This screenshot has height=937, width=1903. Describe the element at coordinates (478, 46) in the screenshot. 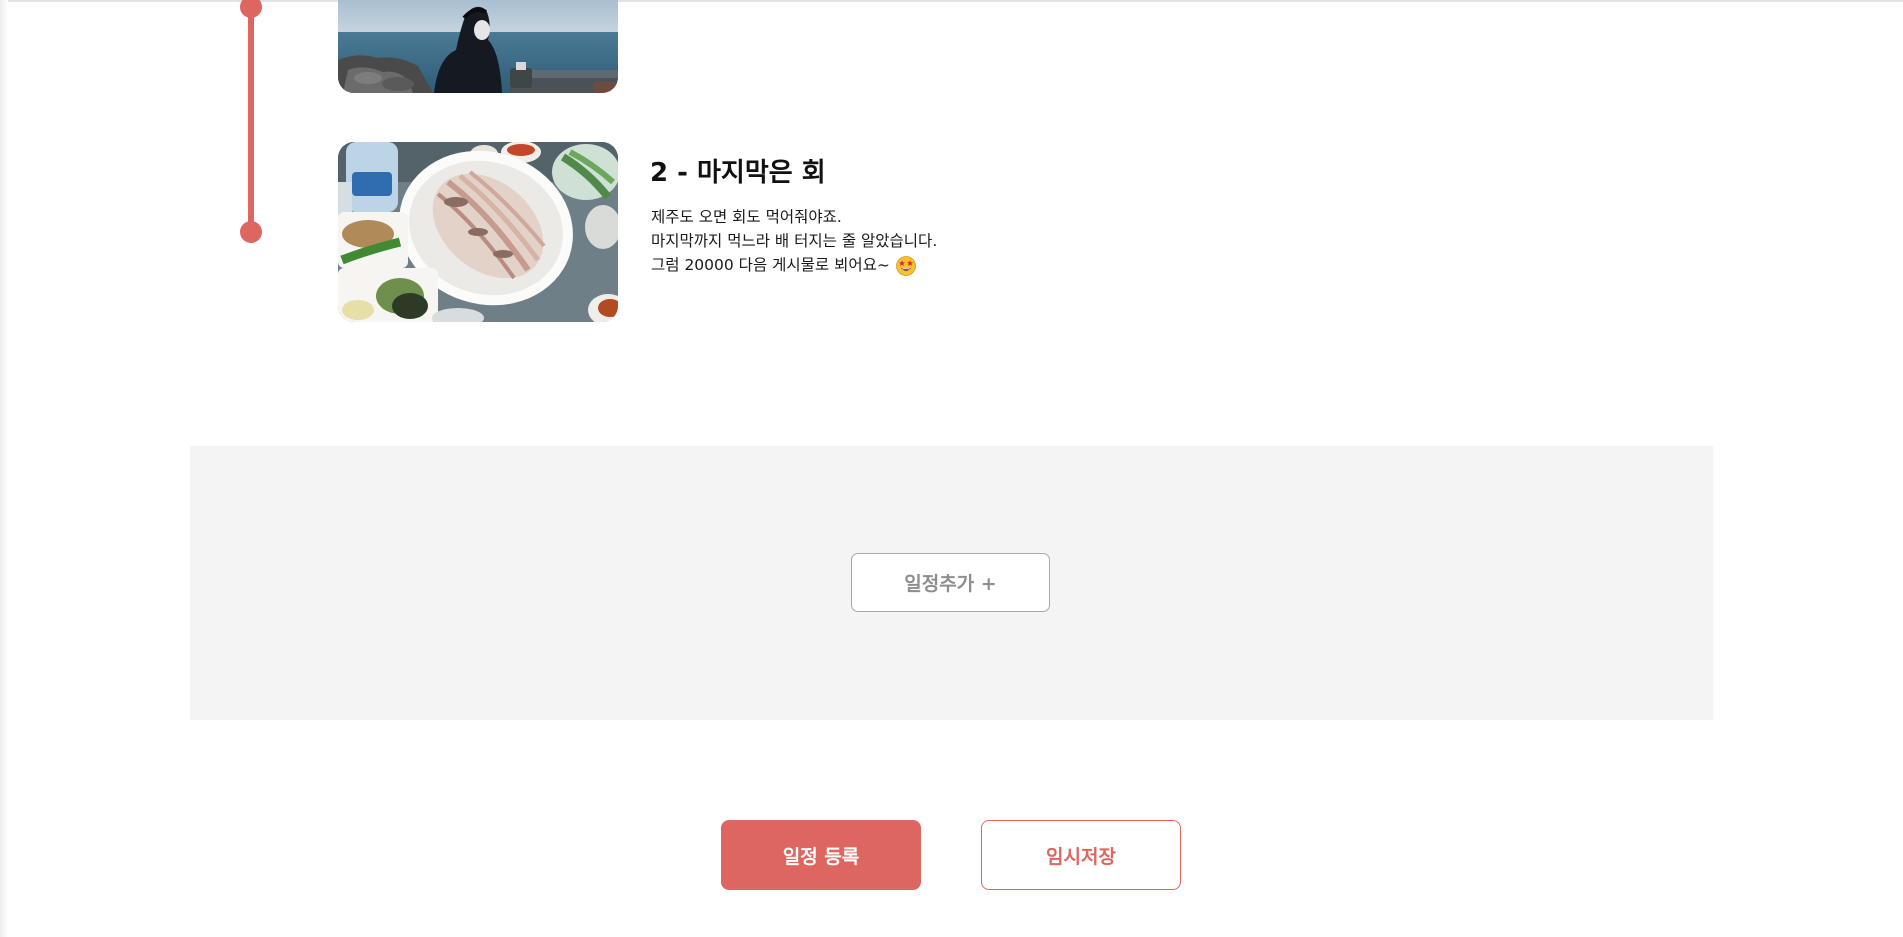

I see `seaside-photo` at that location.